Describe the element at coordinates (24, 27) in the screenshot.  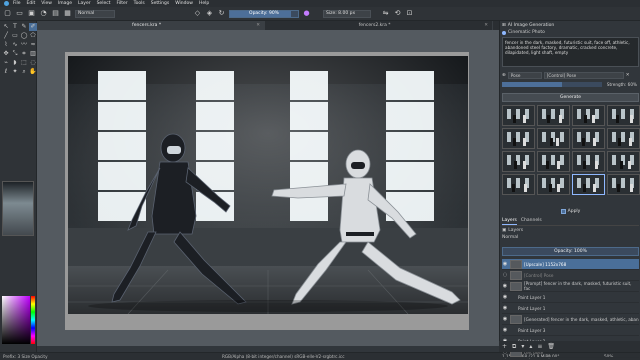
I see `edit-shapes-icon: ✎` at that location.